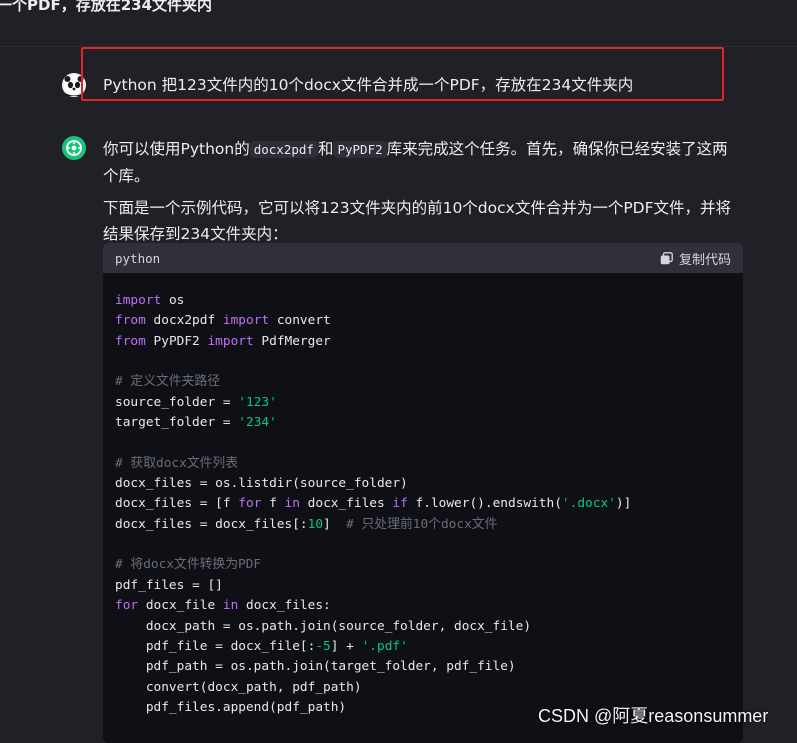 The height and width of the screenshot is (743, 797). What do you see at coordinates (283, 149) in the screenshot?
I see `inline-code: docx2pdf` at bounding box center [283, 149].